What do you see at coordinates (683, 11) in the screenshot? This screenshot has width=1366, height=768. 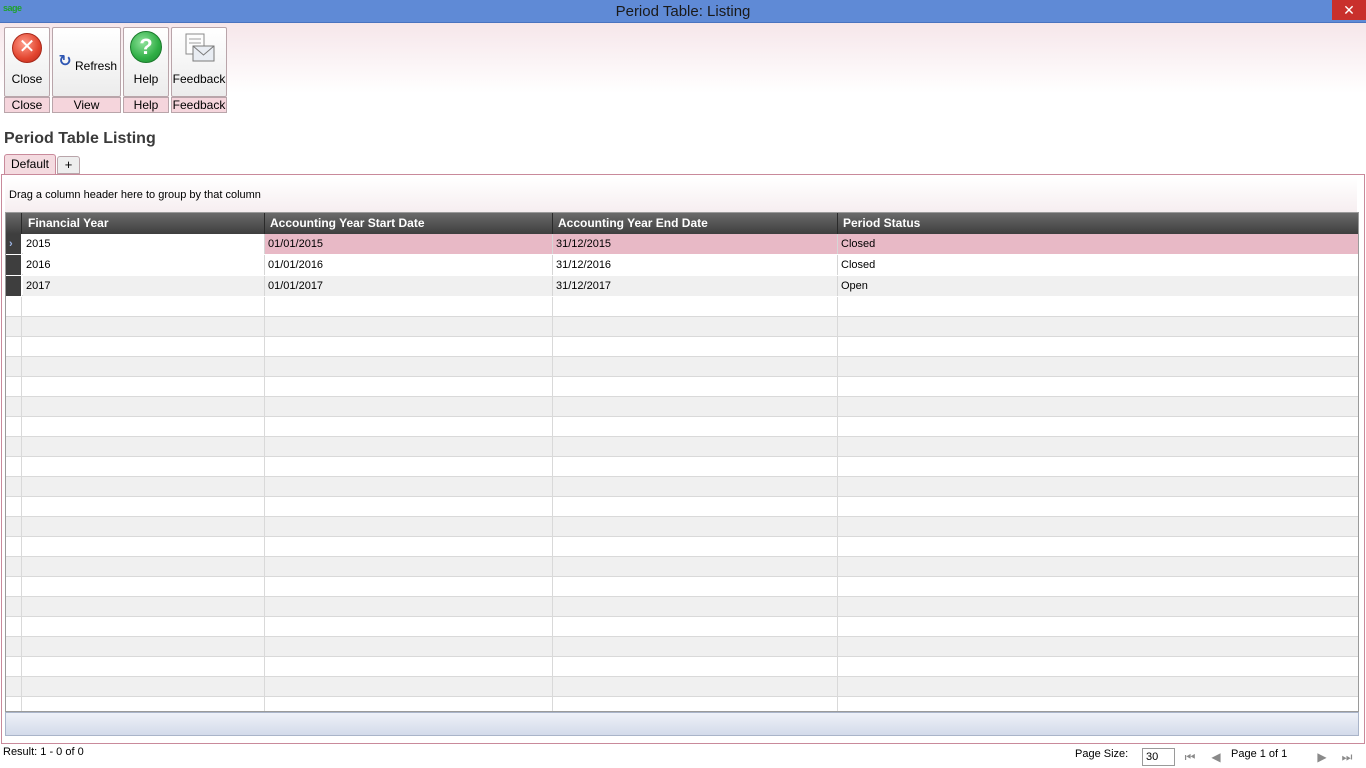 I see `title-bar: sage Period Table: Listing ✕` at bounding box center [683, 11].